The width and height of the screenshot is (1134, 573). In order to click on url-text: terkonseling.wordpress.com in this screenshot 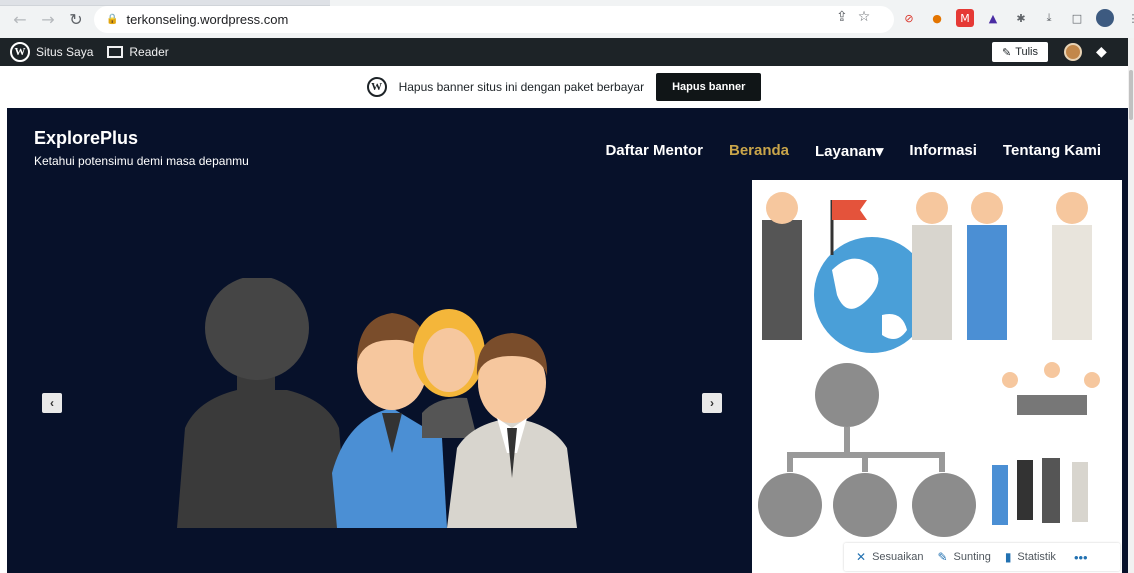, I will do `click(207, 19)`.